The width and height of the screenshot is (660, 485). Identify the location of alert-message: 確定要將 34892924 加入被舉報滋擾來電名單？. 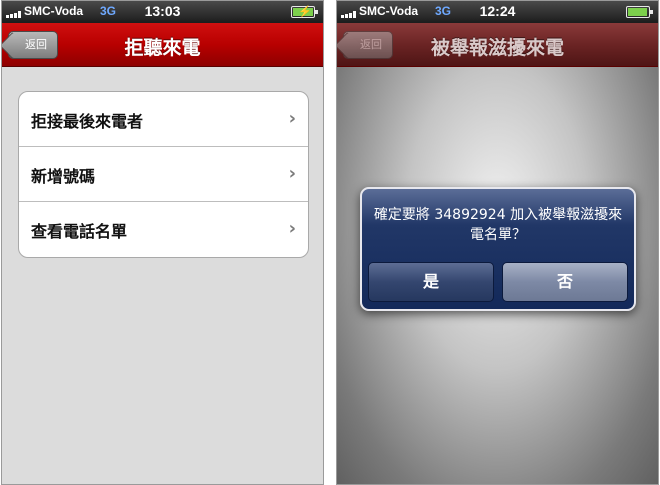
(498, 225).